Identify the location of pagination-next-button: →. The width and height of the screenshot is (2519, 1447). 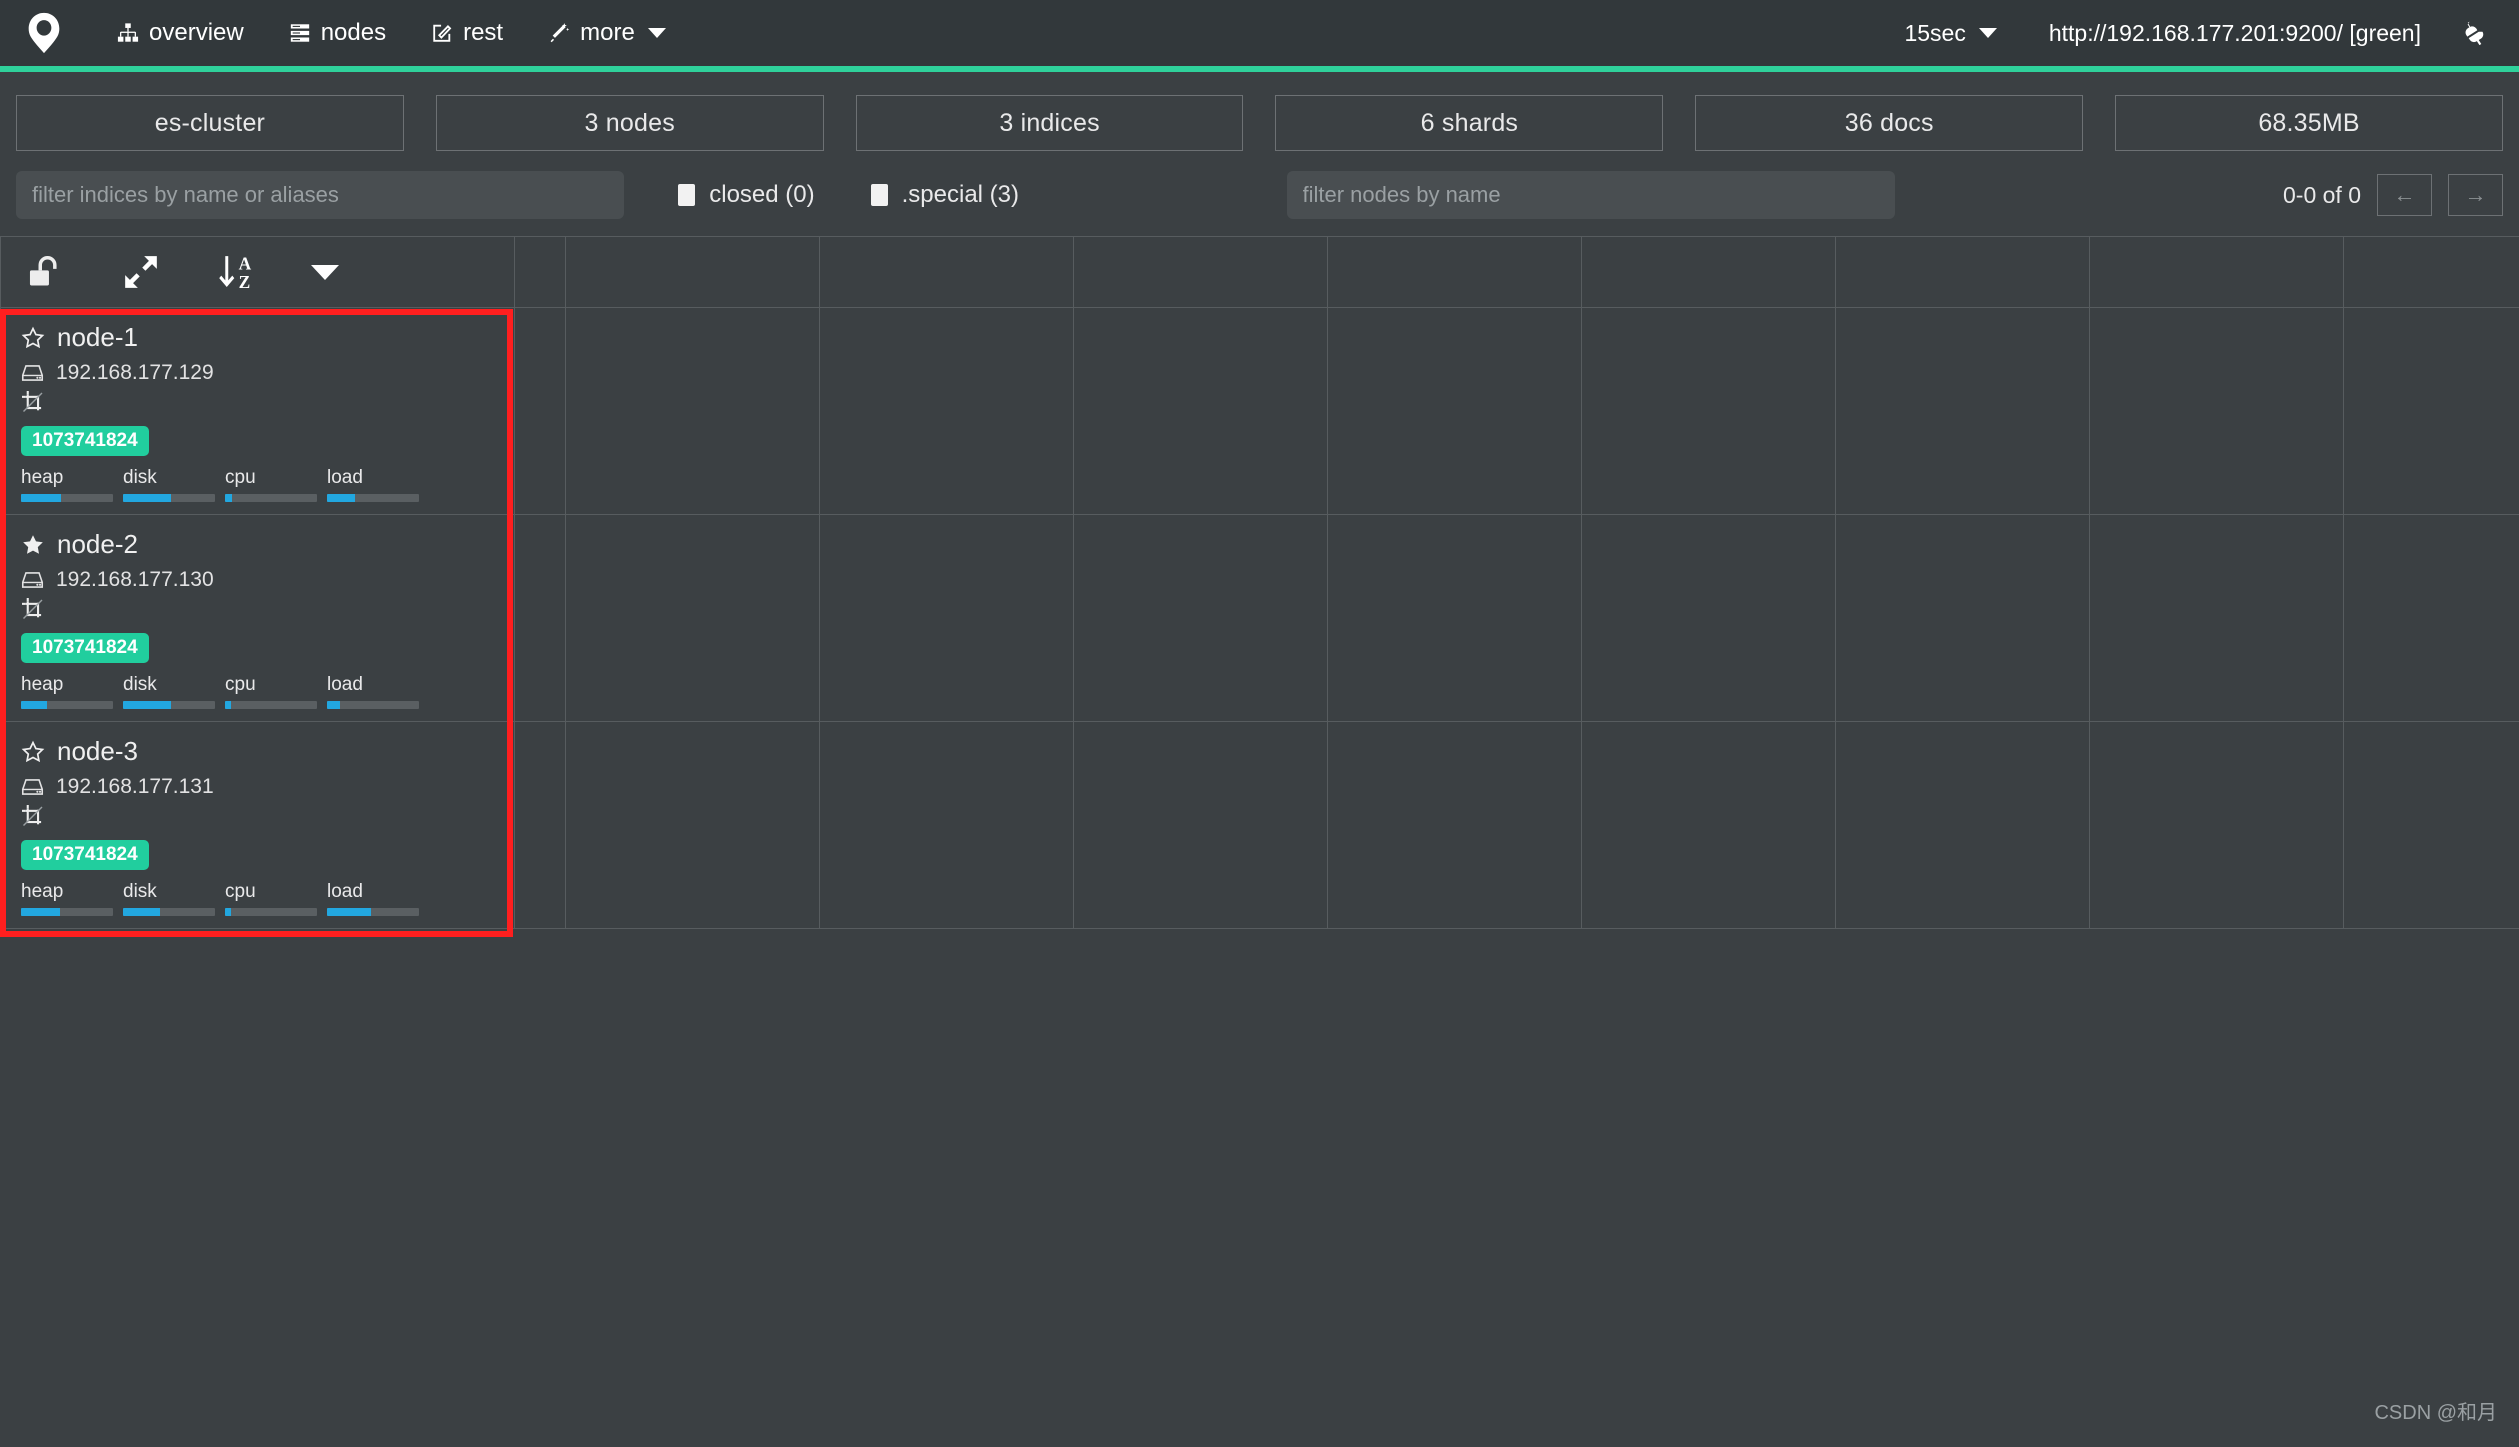
(2475, 195).